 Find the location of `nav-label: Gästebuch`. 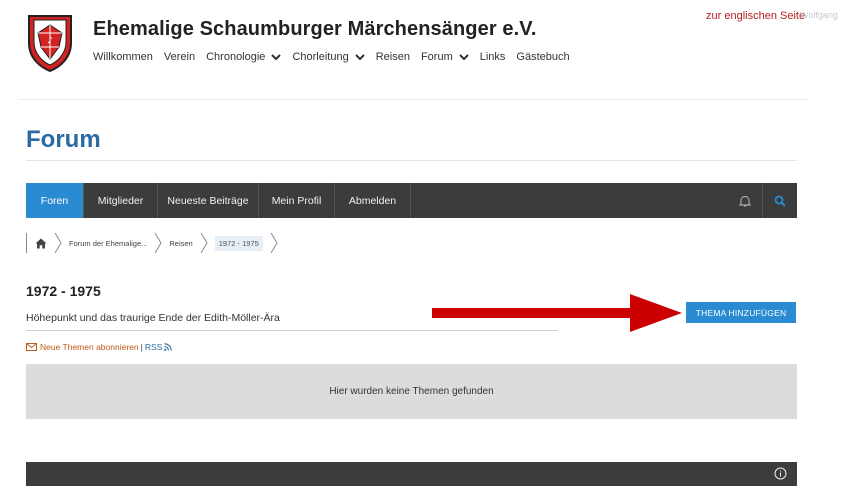

nav-label: Gästebuch is located at coordinates (543, 57).